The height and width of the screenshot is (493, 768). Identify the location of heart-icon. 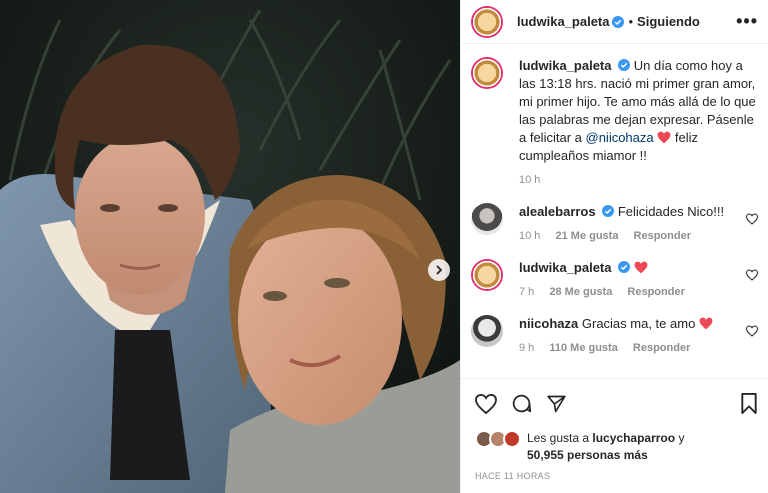
(486, 403).